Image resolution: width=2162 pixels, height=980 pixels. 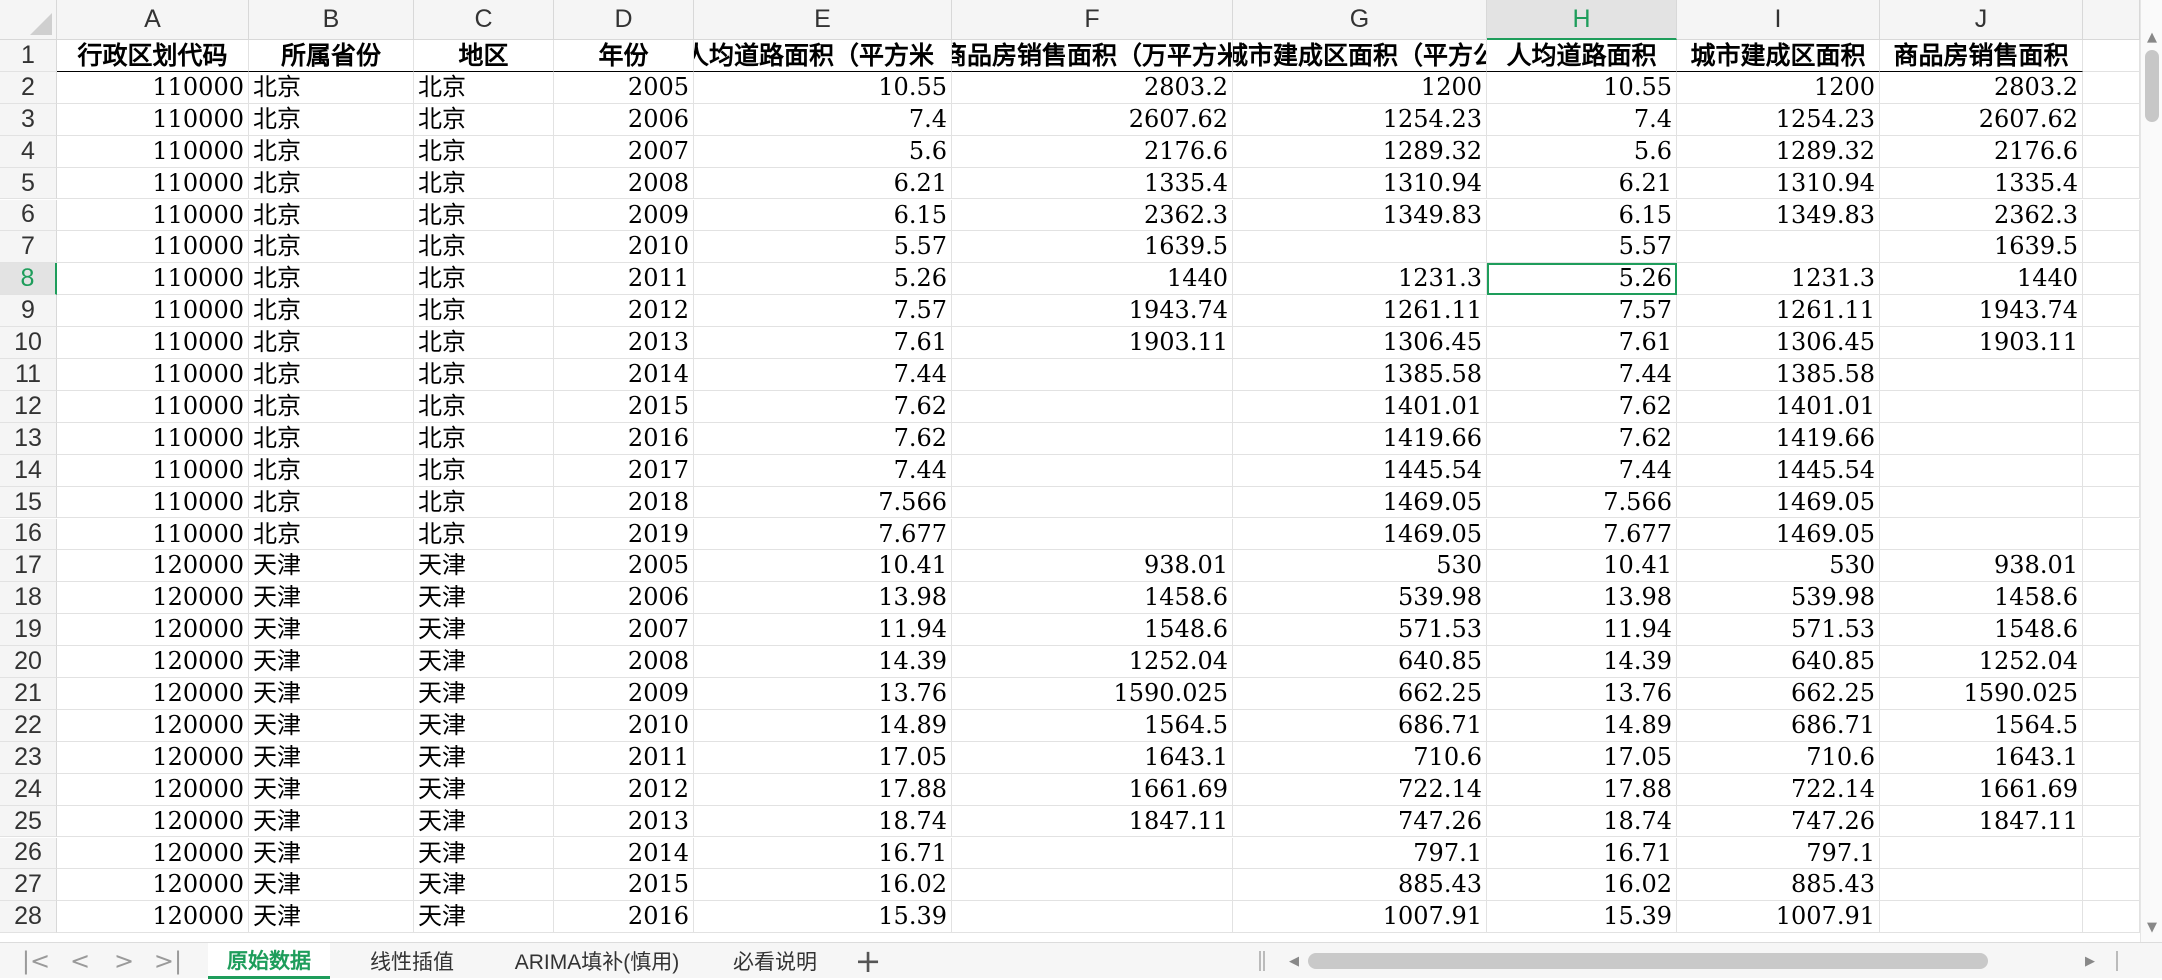 I want to click on row-header-1: 1, so click(x=28, y=56).